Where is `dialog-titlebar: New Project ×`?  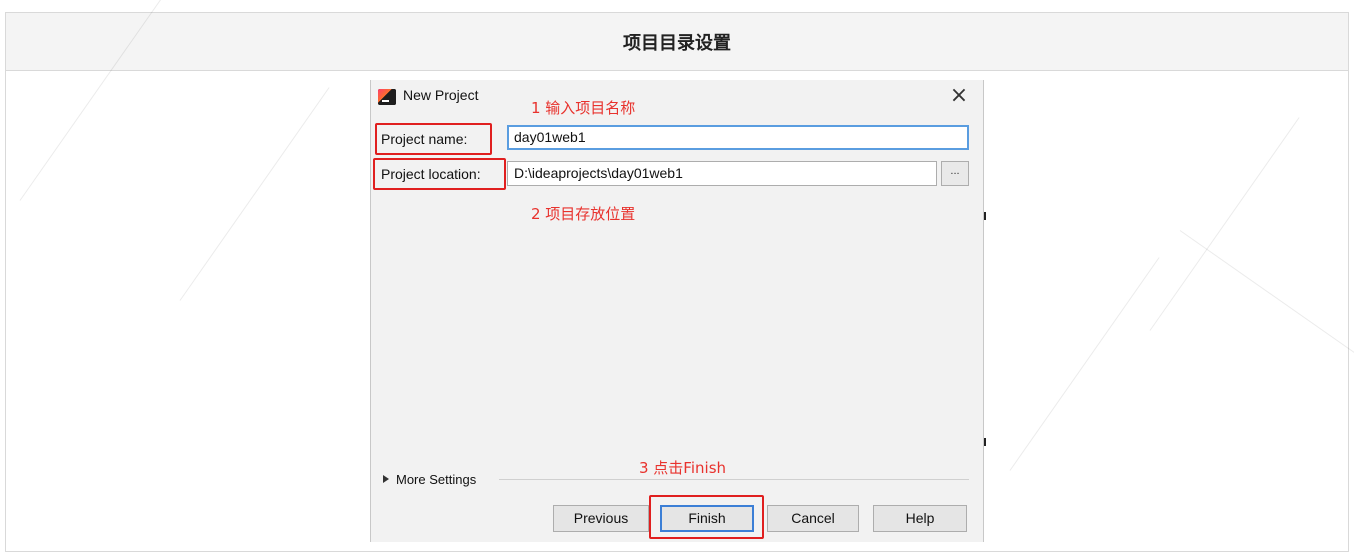 dialog-titlebar: New Project × is located at coordinates (677, 97).